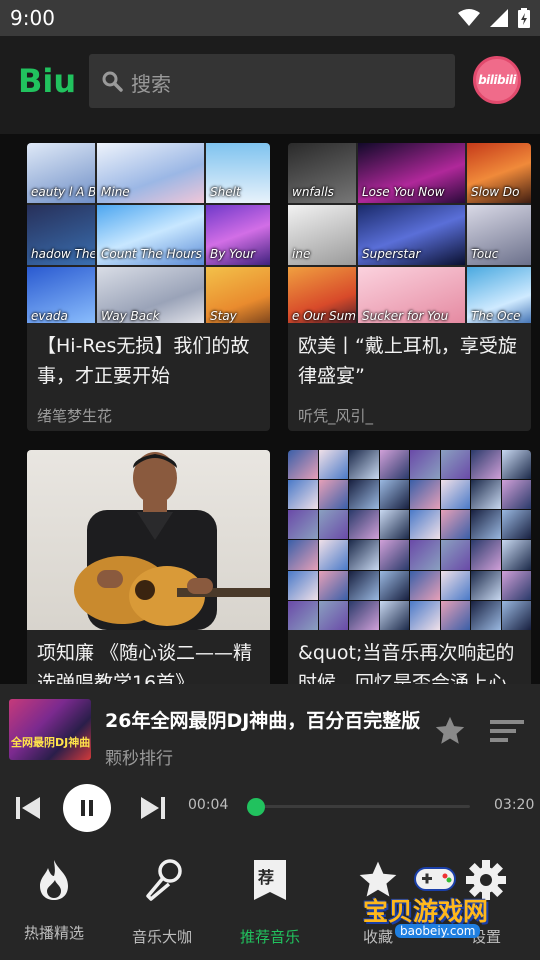 This screenshot has height=960, width=540. I want to click on player-cover-text: 全网最阴DJ神曲, so click(51, 742).